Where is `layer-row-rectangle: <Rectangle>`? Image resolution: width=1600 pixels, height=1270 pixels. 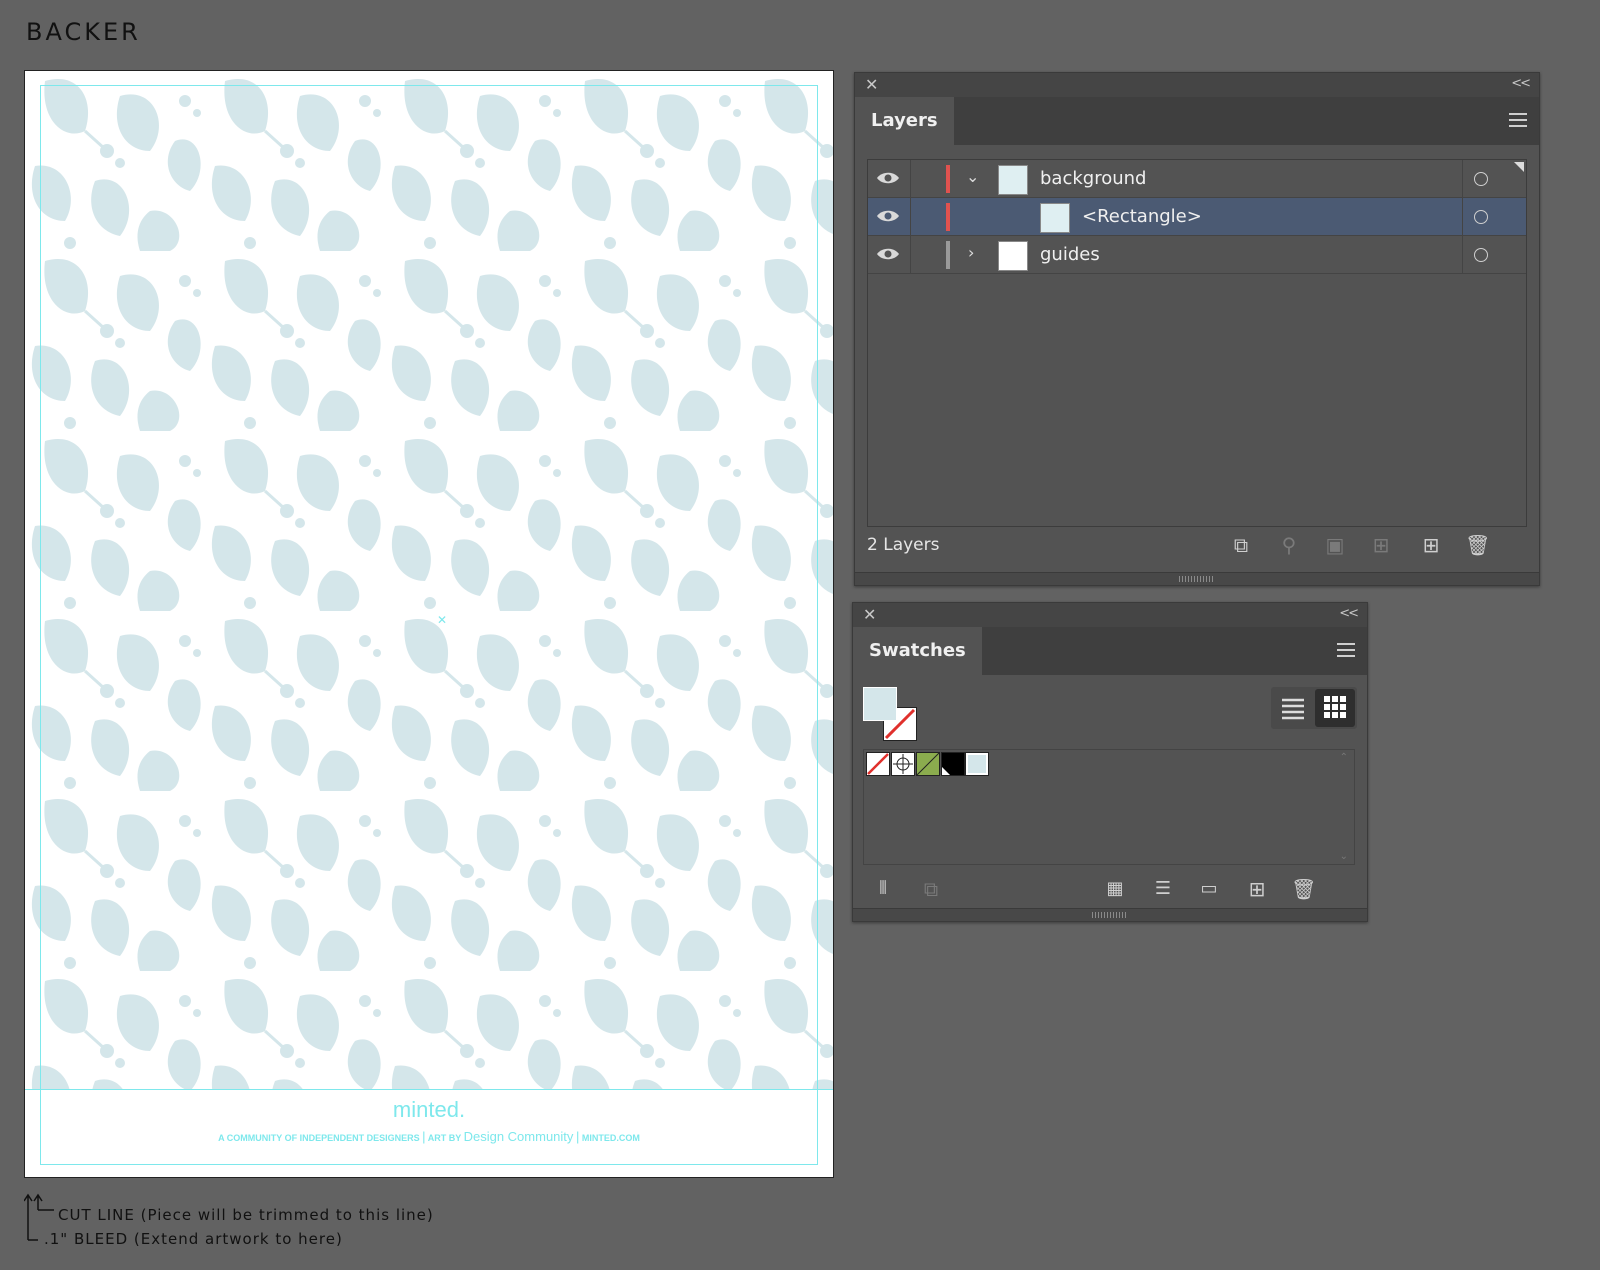
layer-row-rectangle: <Rectangle> is located at coordinates (1197, 217).